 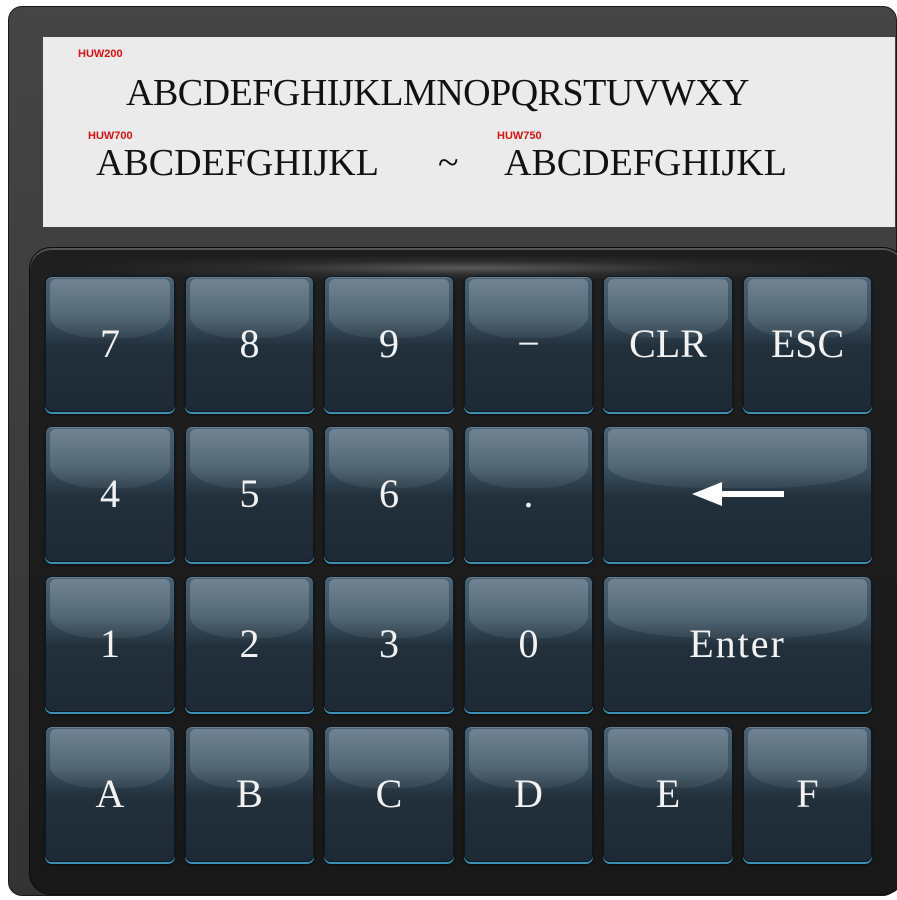 I want to click on key-6: 6, so click(x=389, y=494).